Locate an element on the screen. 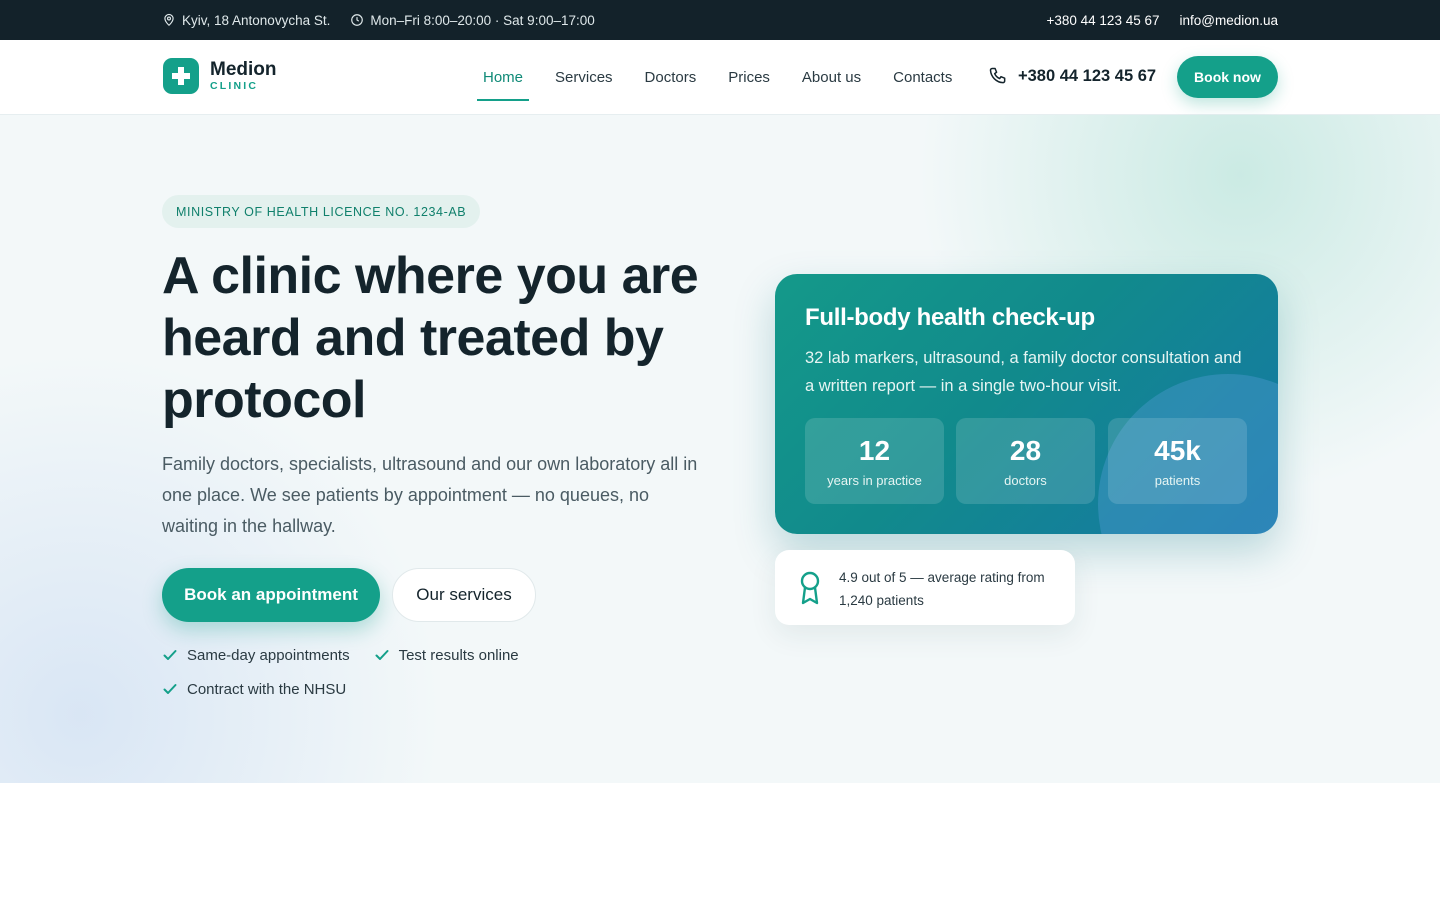  header-phone-number: +380 44 123 45 67 is located at coordinates (1087, 75).